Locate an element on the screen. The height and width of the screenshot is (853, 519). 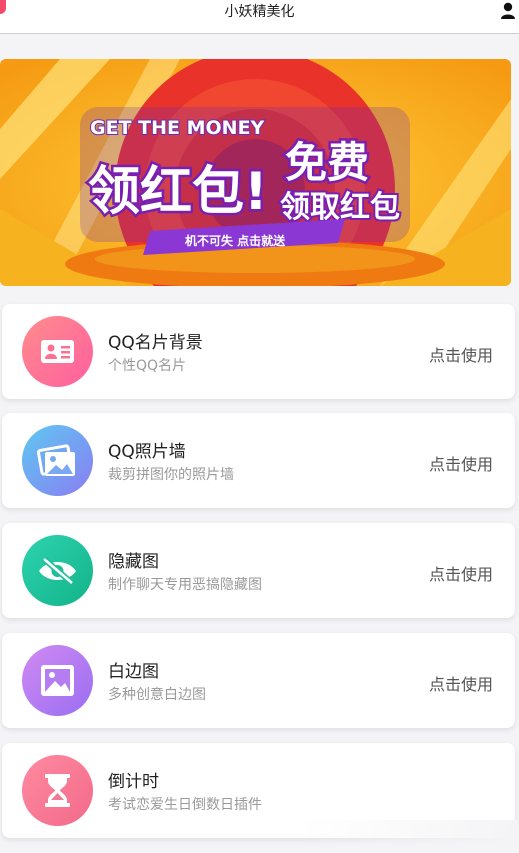
banner-top-text: GET THE MONEY is located at coordinates (177, 128).